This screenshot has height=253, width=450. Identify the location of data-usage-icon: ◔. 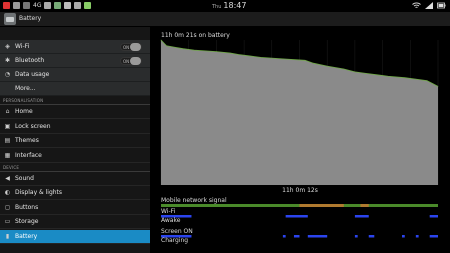
(7, 74).